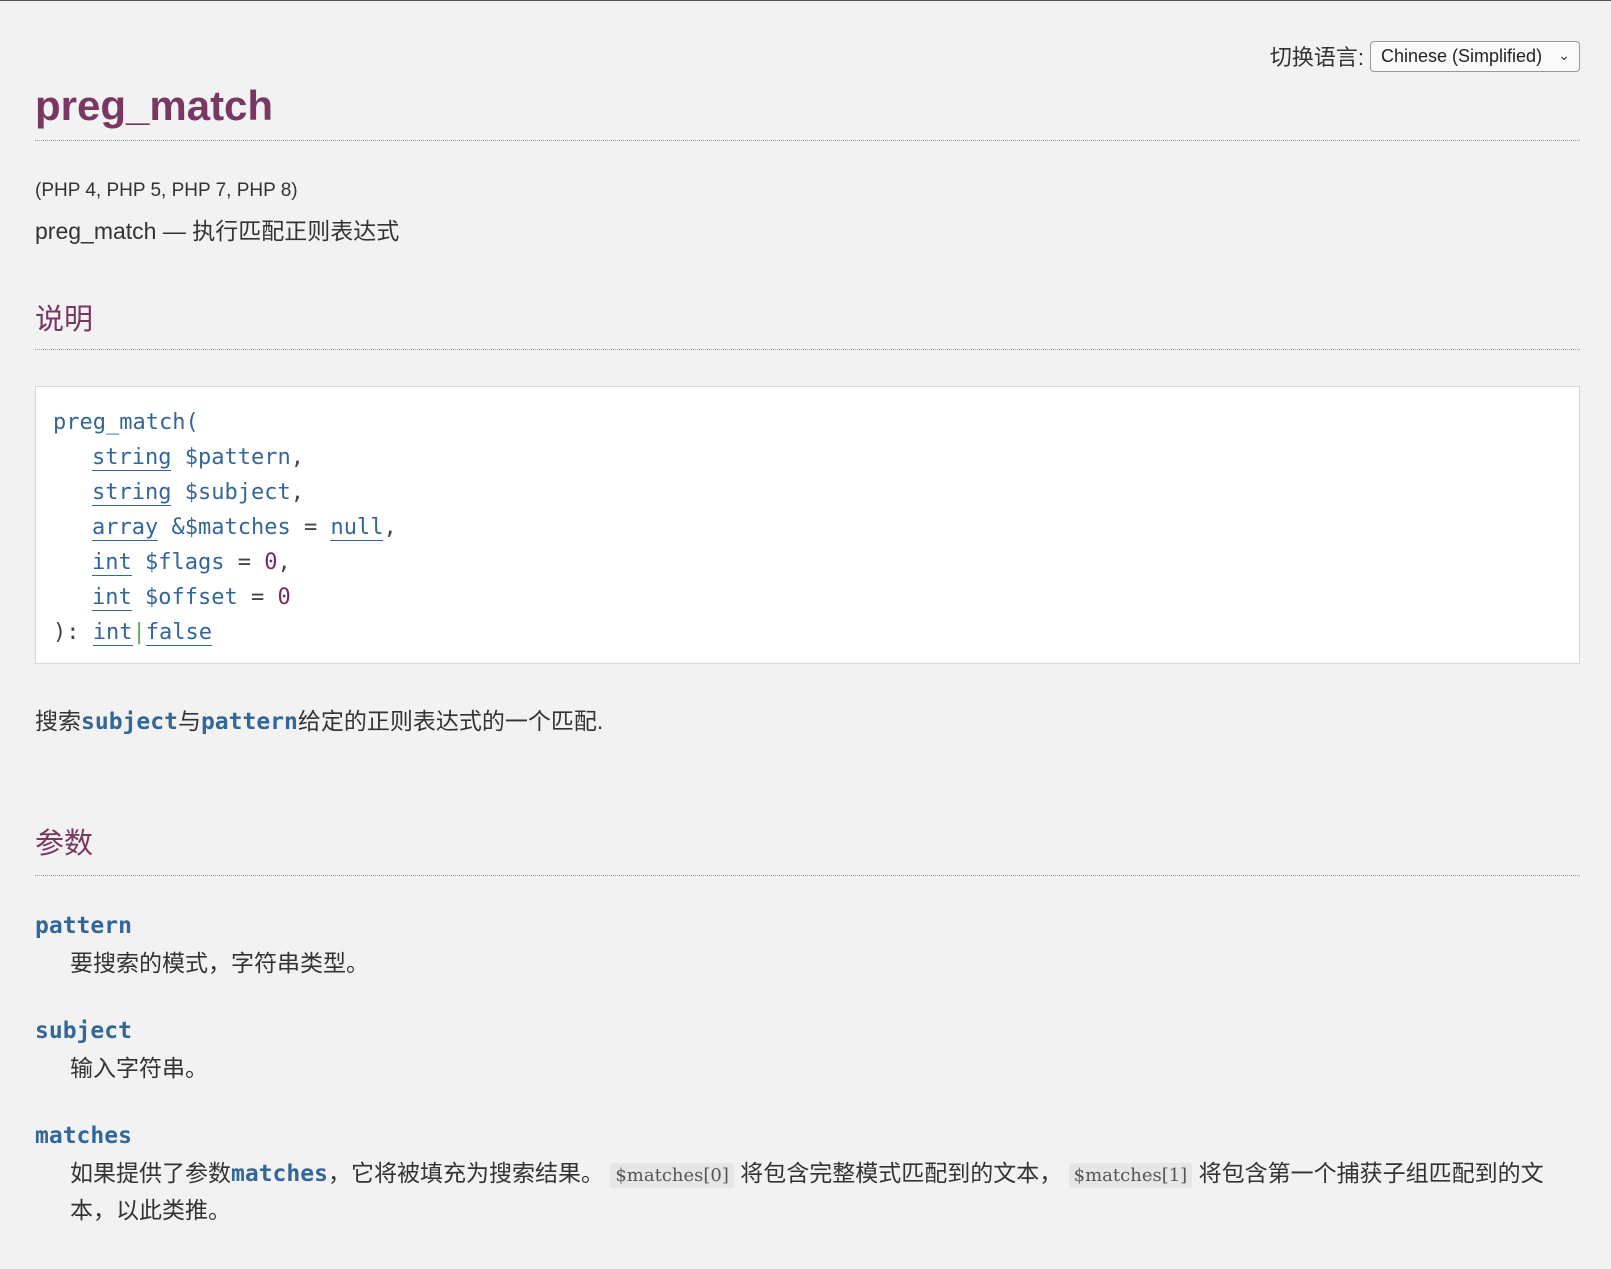  What do you see at coordinates (807, 494) in the screenshot?
I see `synopsis-param-subject: string $subject,` at bounding box center [807, 494].